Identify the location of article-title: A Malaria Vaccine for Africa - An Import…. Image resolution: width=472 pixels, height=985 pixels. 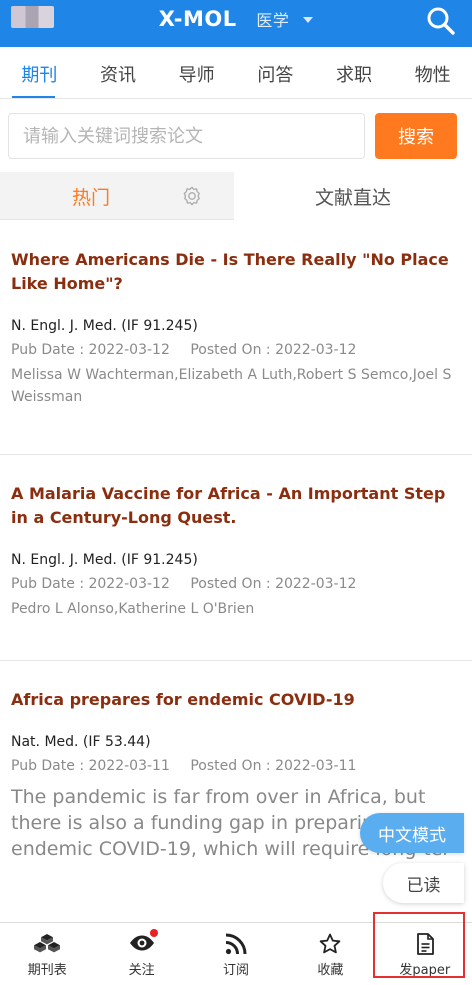
(236, 506).